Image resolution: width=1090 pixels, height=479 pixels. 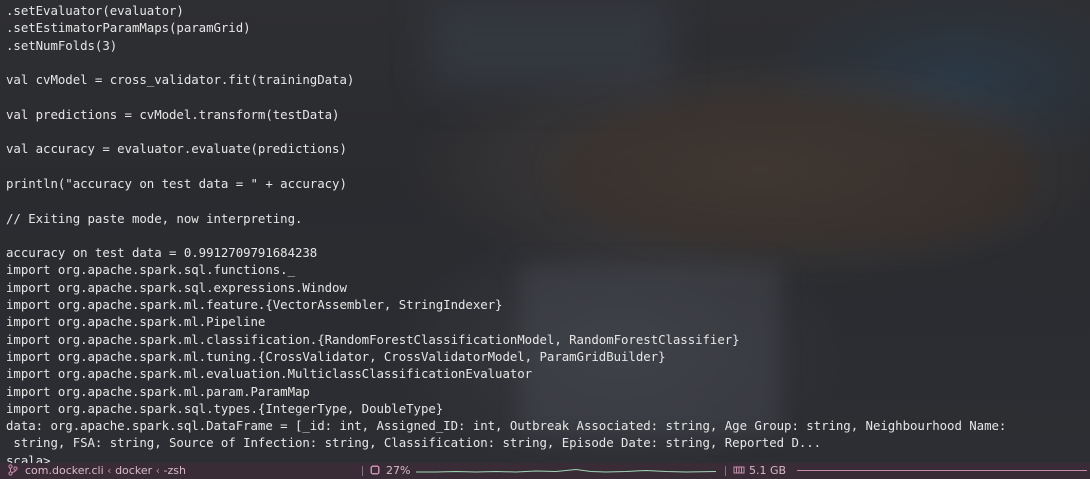 I want to click on scala-prompt: scala>, so click(x=32, y=457).